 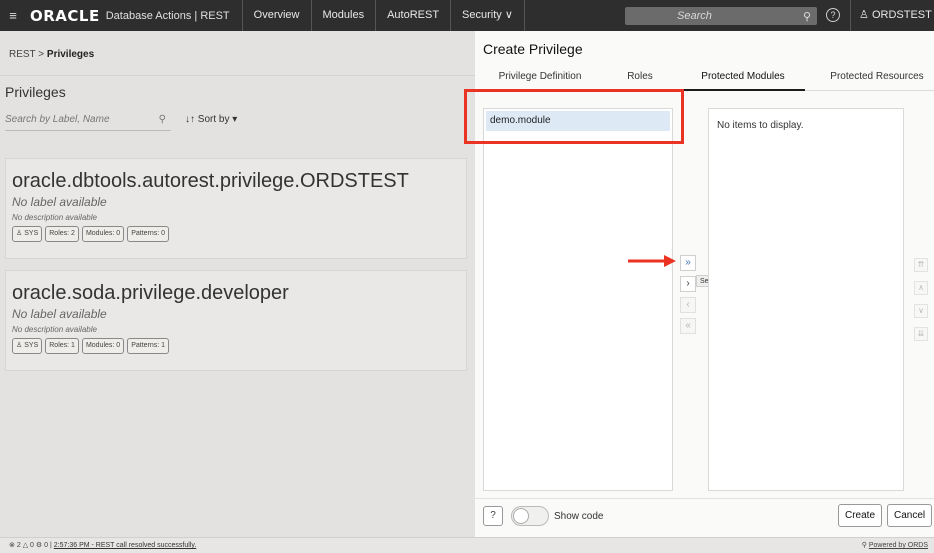 I want to click on sort-by-button: ↓↑ Sort by ▾, so click(x=211, y=119).